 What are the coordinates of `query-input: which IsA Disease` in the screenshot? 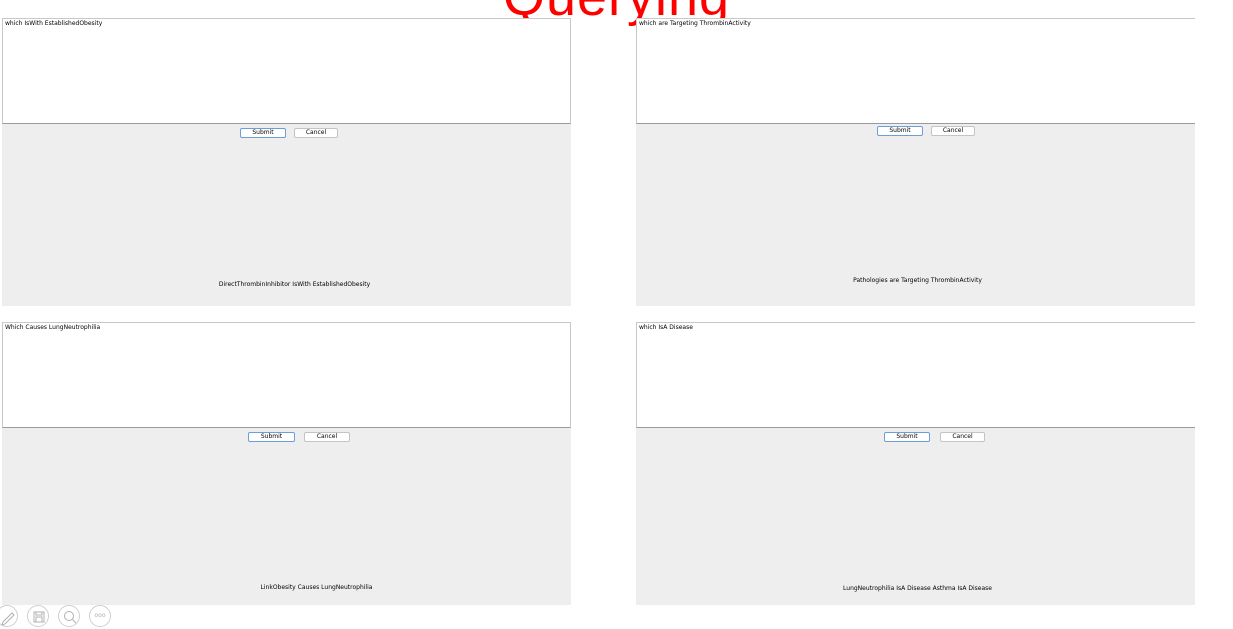 It's located at (915, 375).